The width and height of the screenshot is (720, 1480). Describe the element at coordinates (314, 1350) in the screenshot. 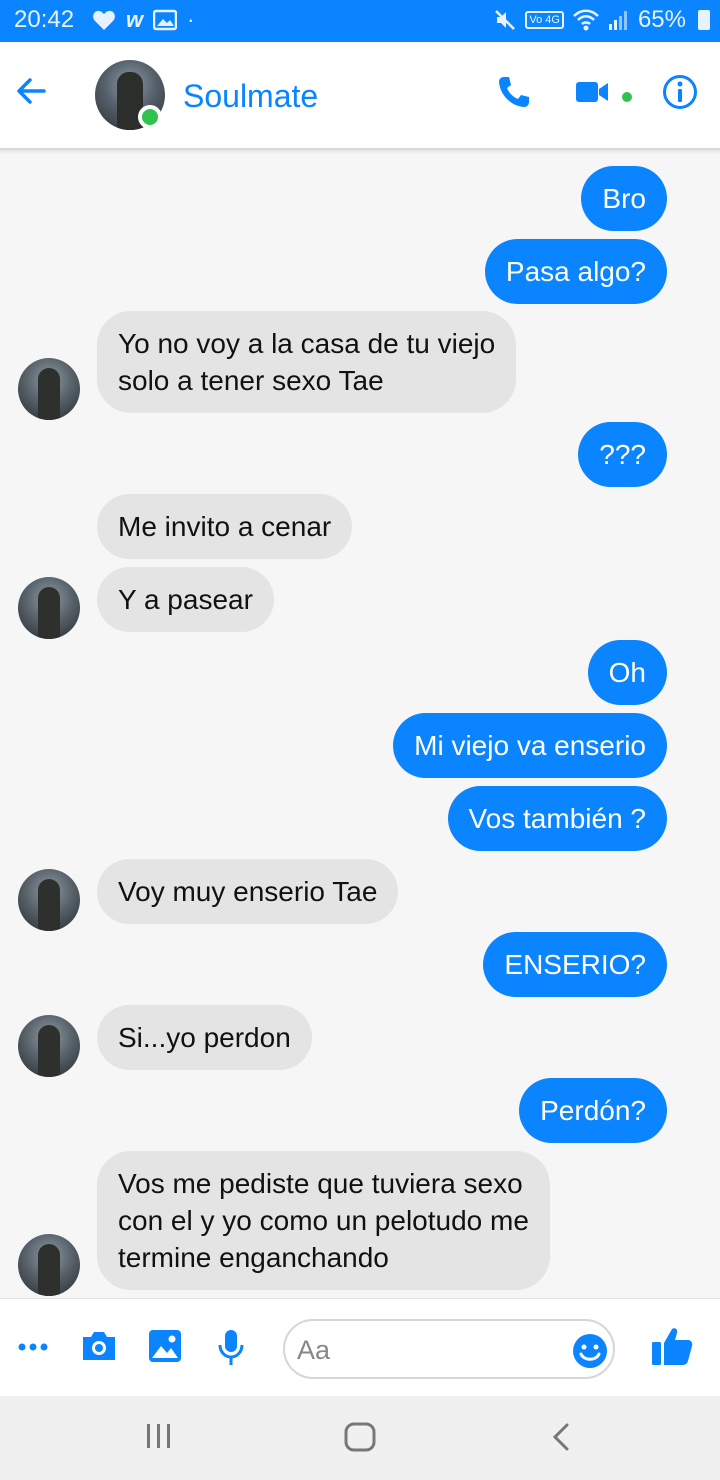

I see `message-input-placeholder: Aa` at that location.